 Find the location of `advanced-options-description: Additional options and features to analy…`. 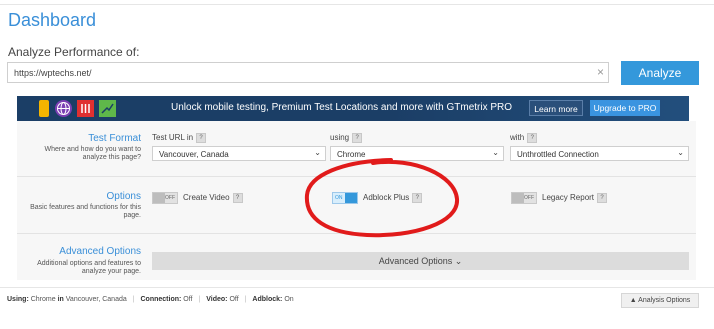

advanced-options-description: Additional options and features to analy… is located at coordinates (89, 267).